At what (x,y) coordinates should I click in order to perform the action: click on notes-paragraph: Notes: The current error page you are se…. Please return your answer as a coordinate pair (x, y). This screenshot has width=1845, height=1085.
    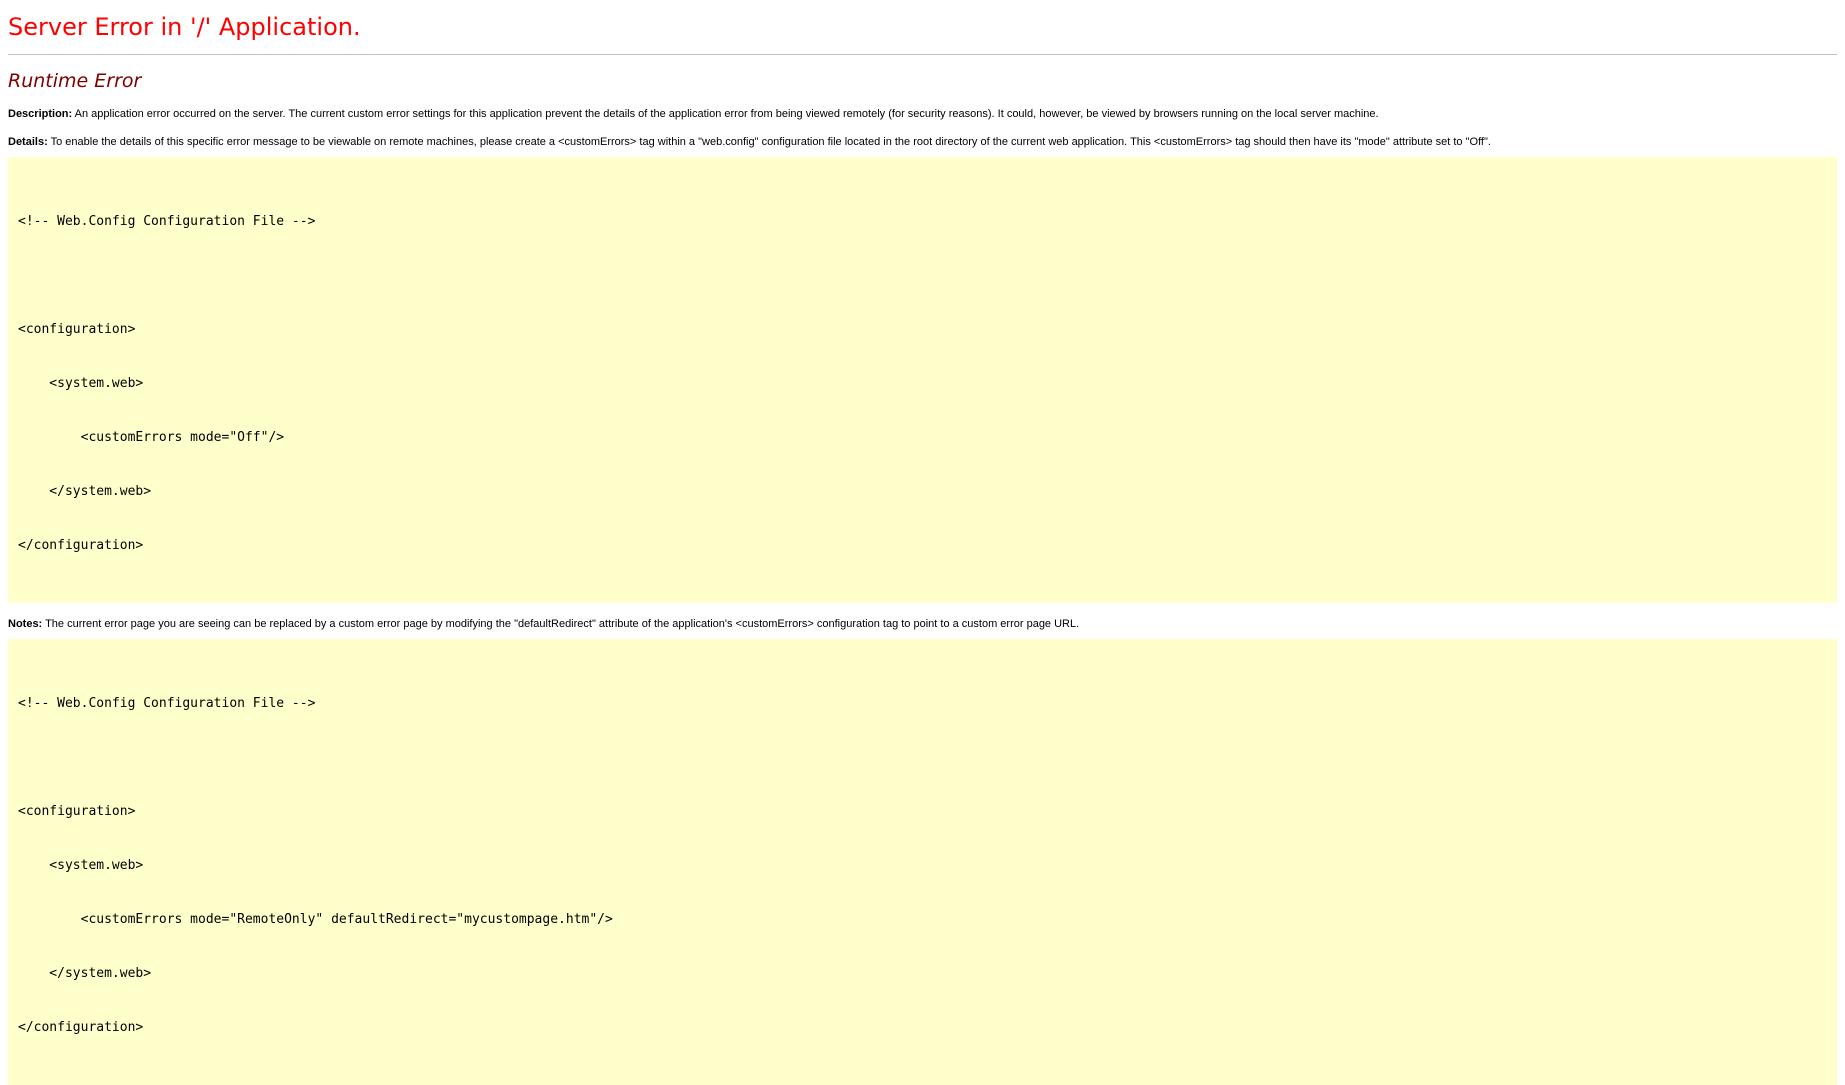
    Looking at the image, I should click on (922, 624).